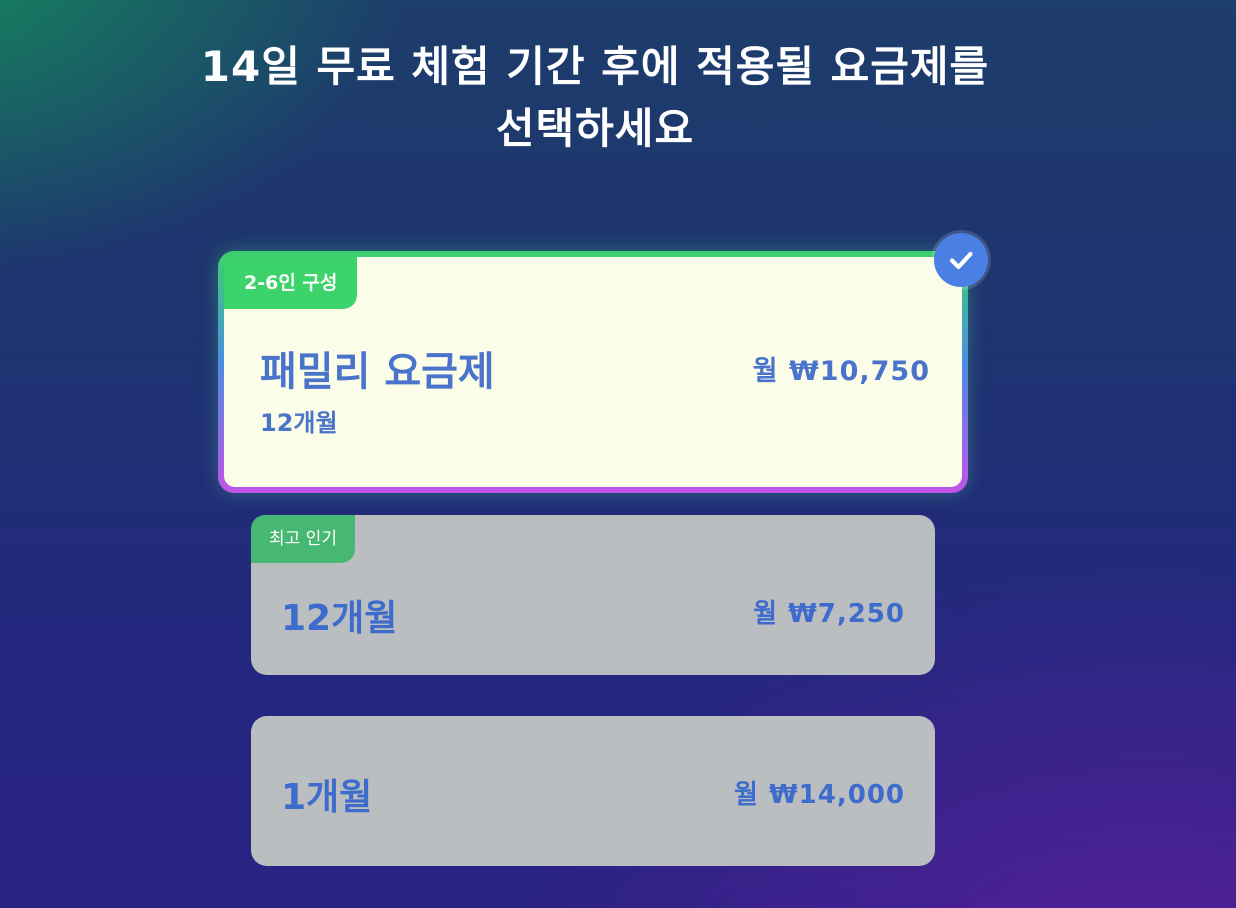 This screenshot has height=908, width=1236. I want to click on plan-price: 월 ₩10,750, so click(841, 371).